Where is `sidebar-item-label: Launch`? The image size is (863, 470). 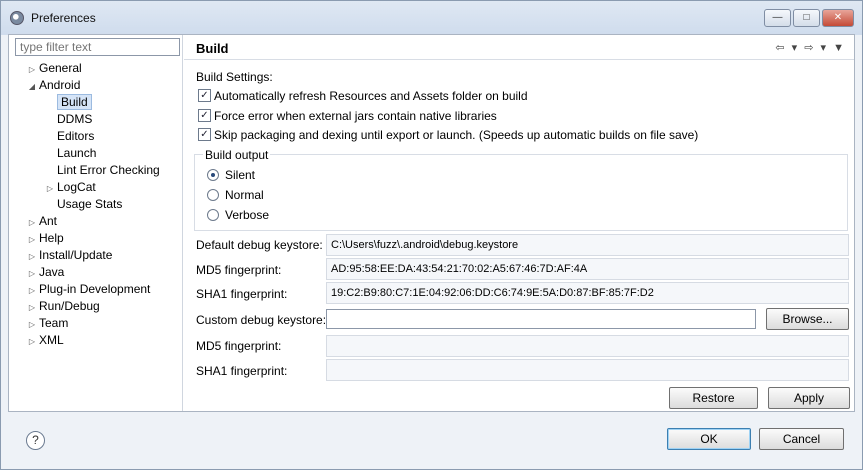 sidebar-item-label: Launch is located at coordinates (77, 153).